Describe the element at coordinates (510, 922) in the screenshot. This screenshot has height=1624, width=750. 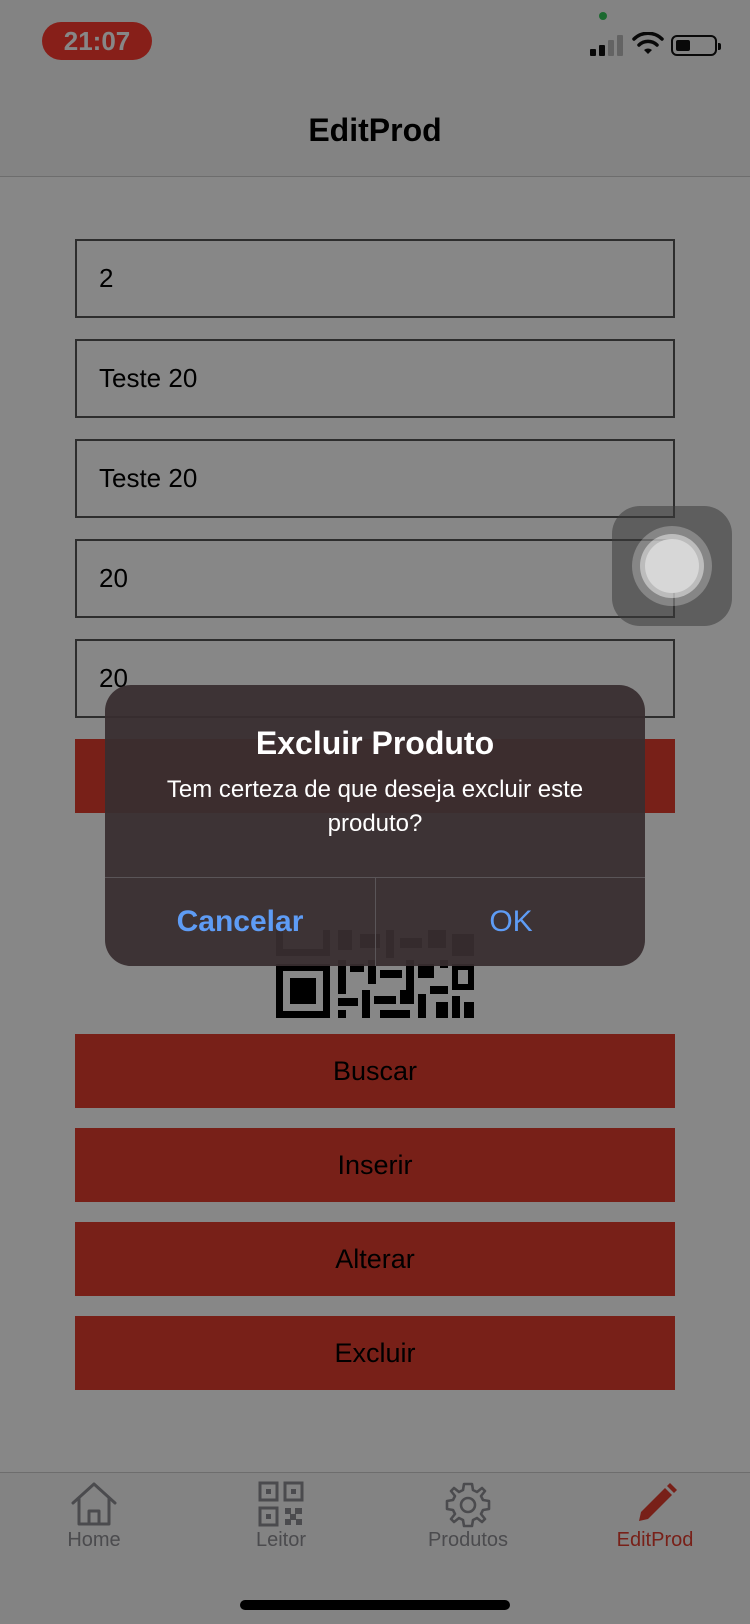
I see `alert-ok-button: OK` at that location.